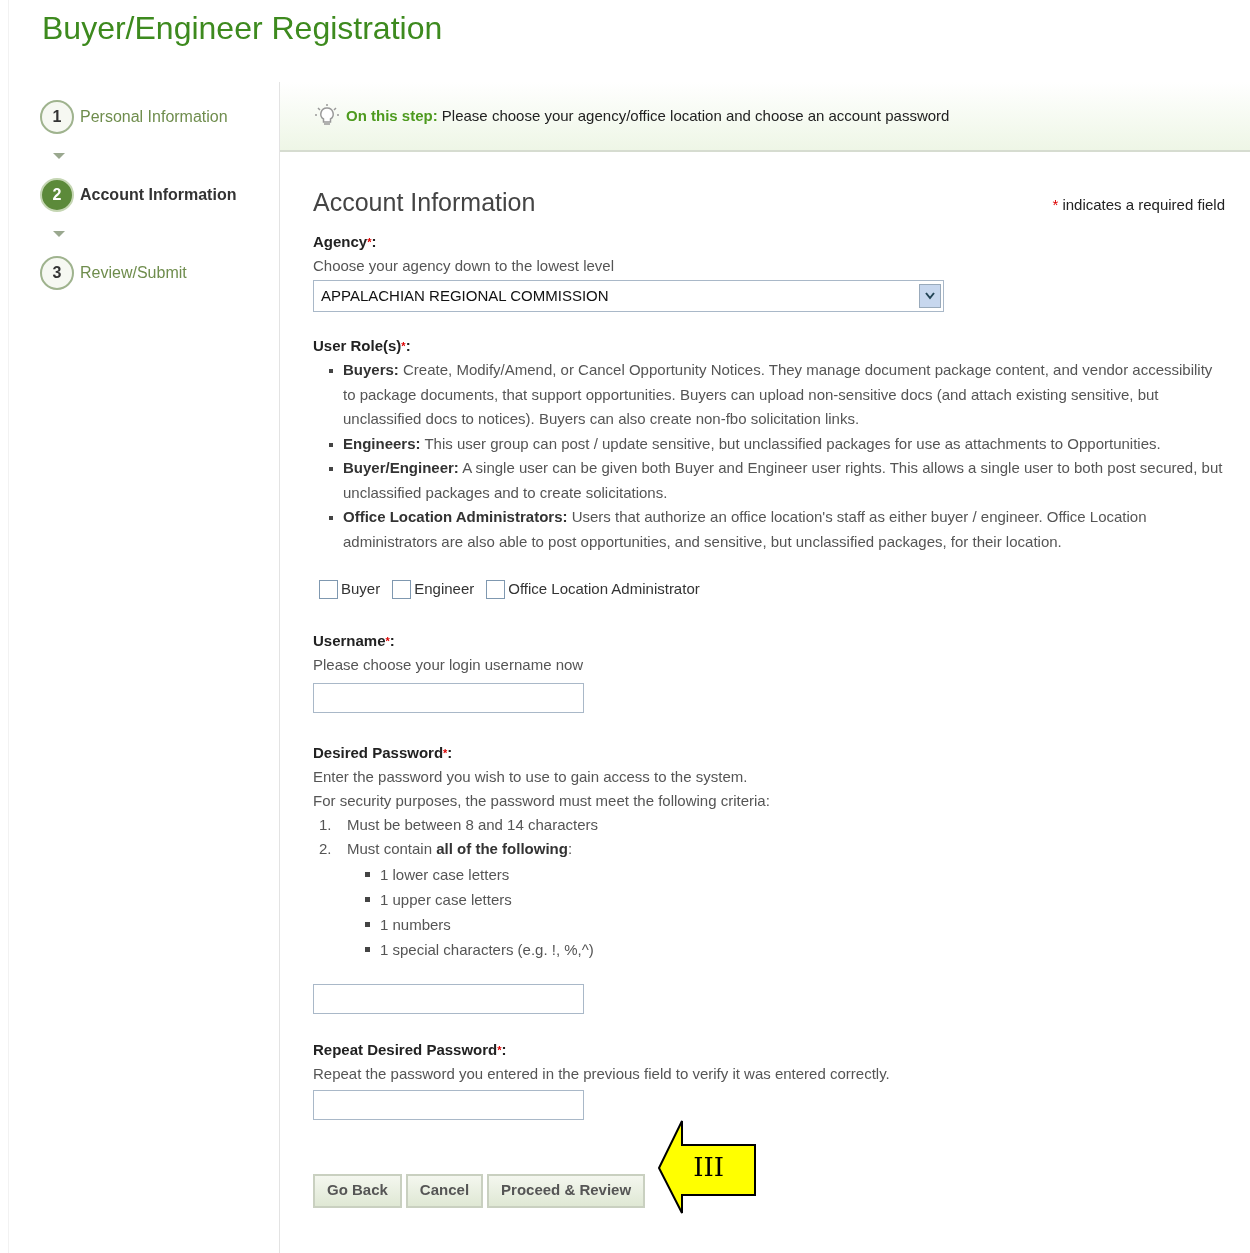 The width and height of the screenshot is (1250, 1253). Describe the element at coordinates (350, 589) in the screenshot. I see `checkbox-option: Buyer` at that location.